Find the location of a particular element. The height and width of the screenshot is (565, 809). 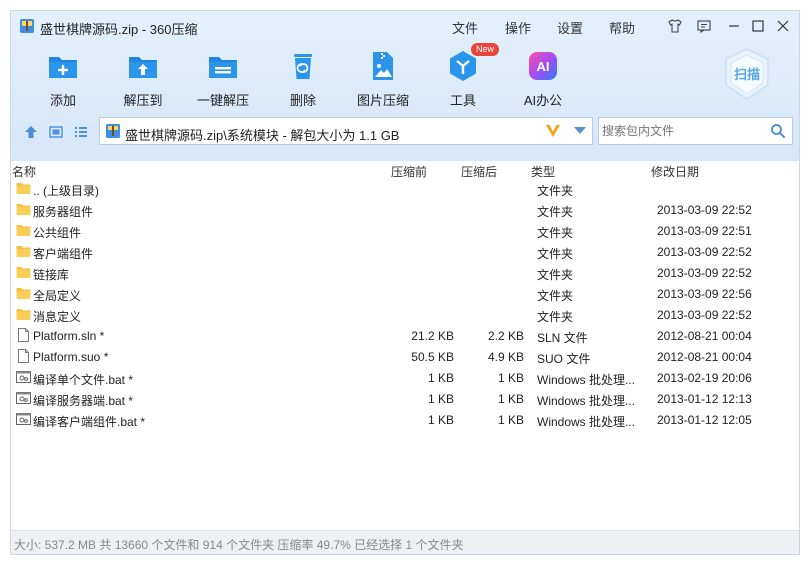

row-packed-size: 1 KB is located at coordinates (510, 378).